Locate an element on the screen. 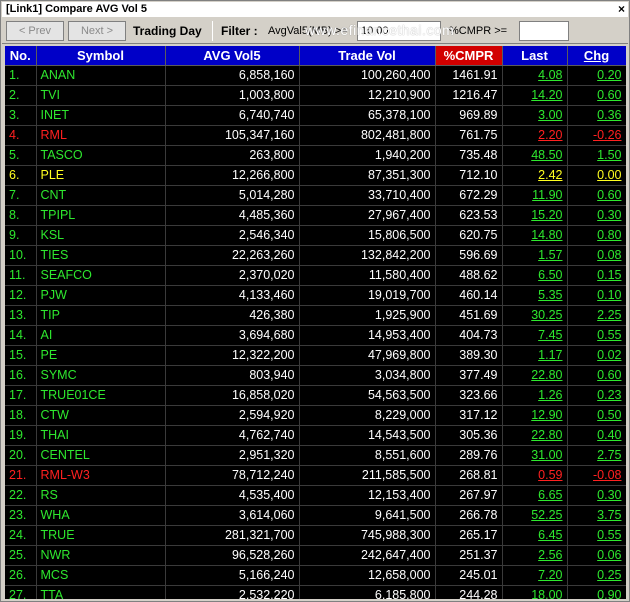  last-price-link: 12.90 is located at coordinates (535, 415).